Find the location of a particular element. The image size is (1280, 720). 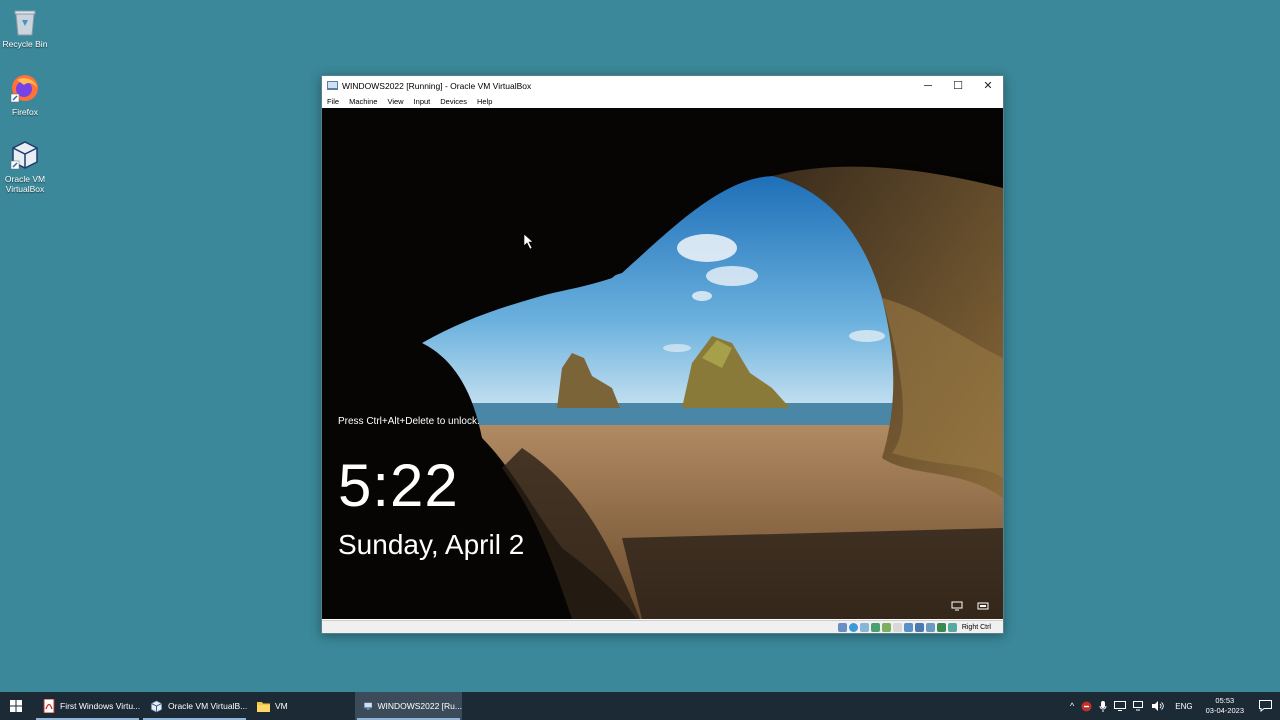

language-indicator: ENG is located at coordinates (1183, 706).